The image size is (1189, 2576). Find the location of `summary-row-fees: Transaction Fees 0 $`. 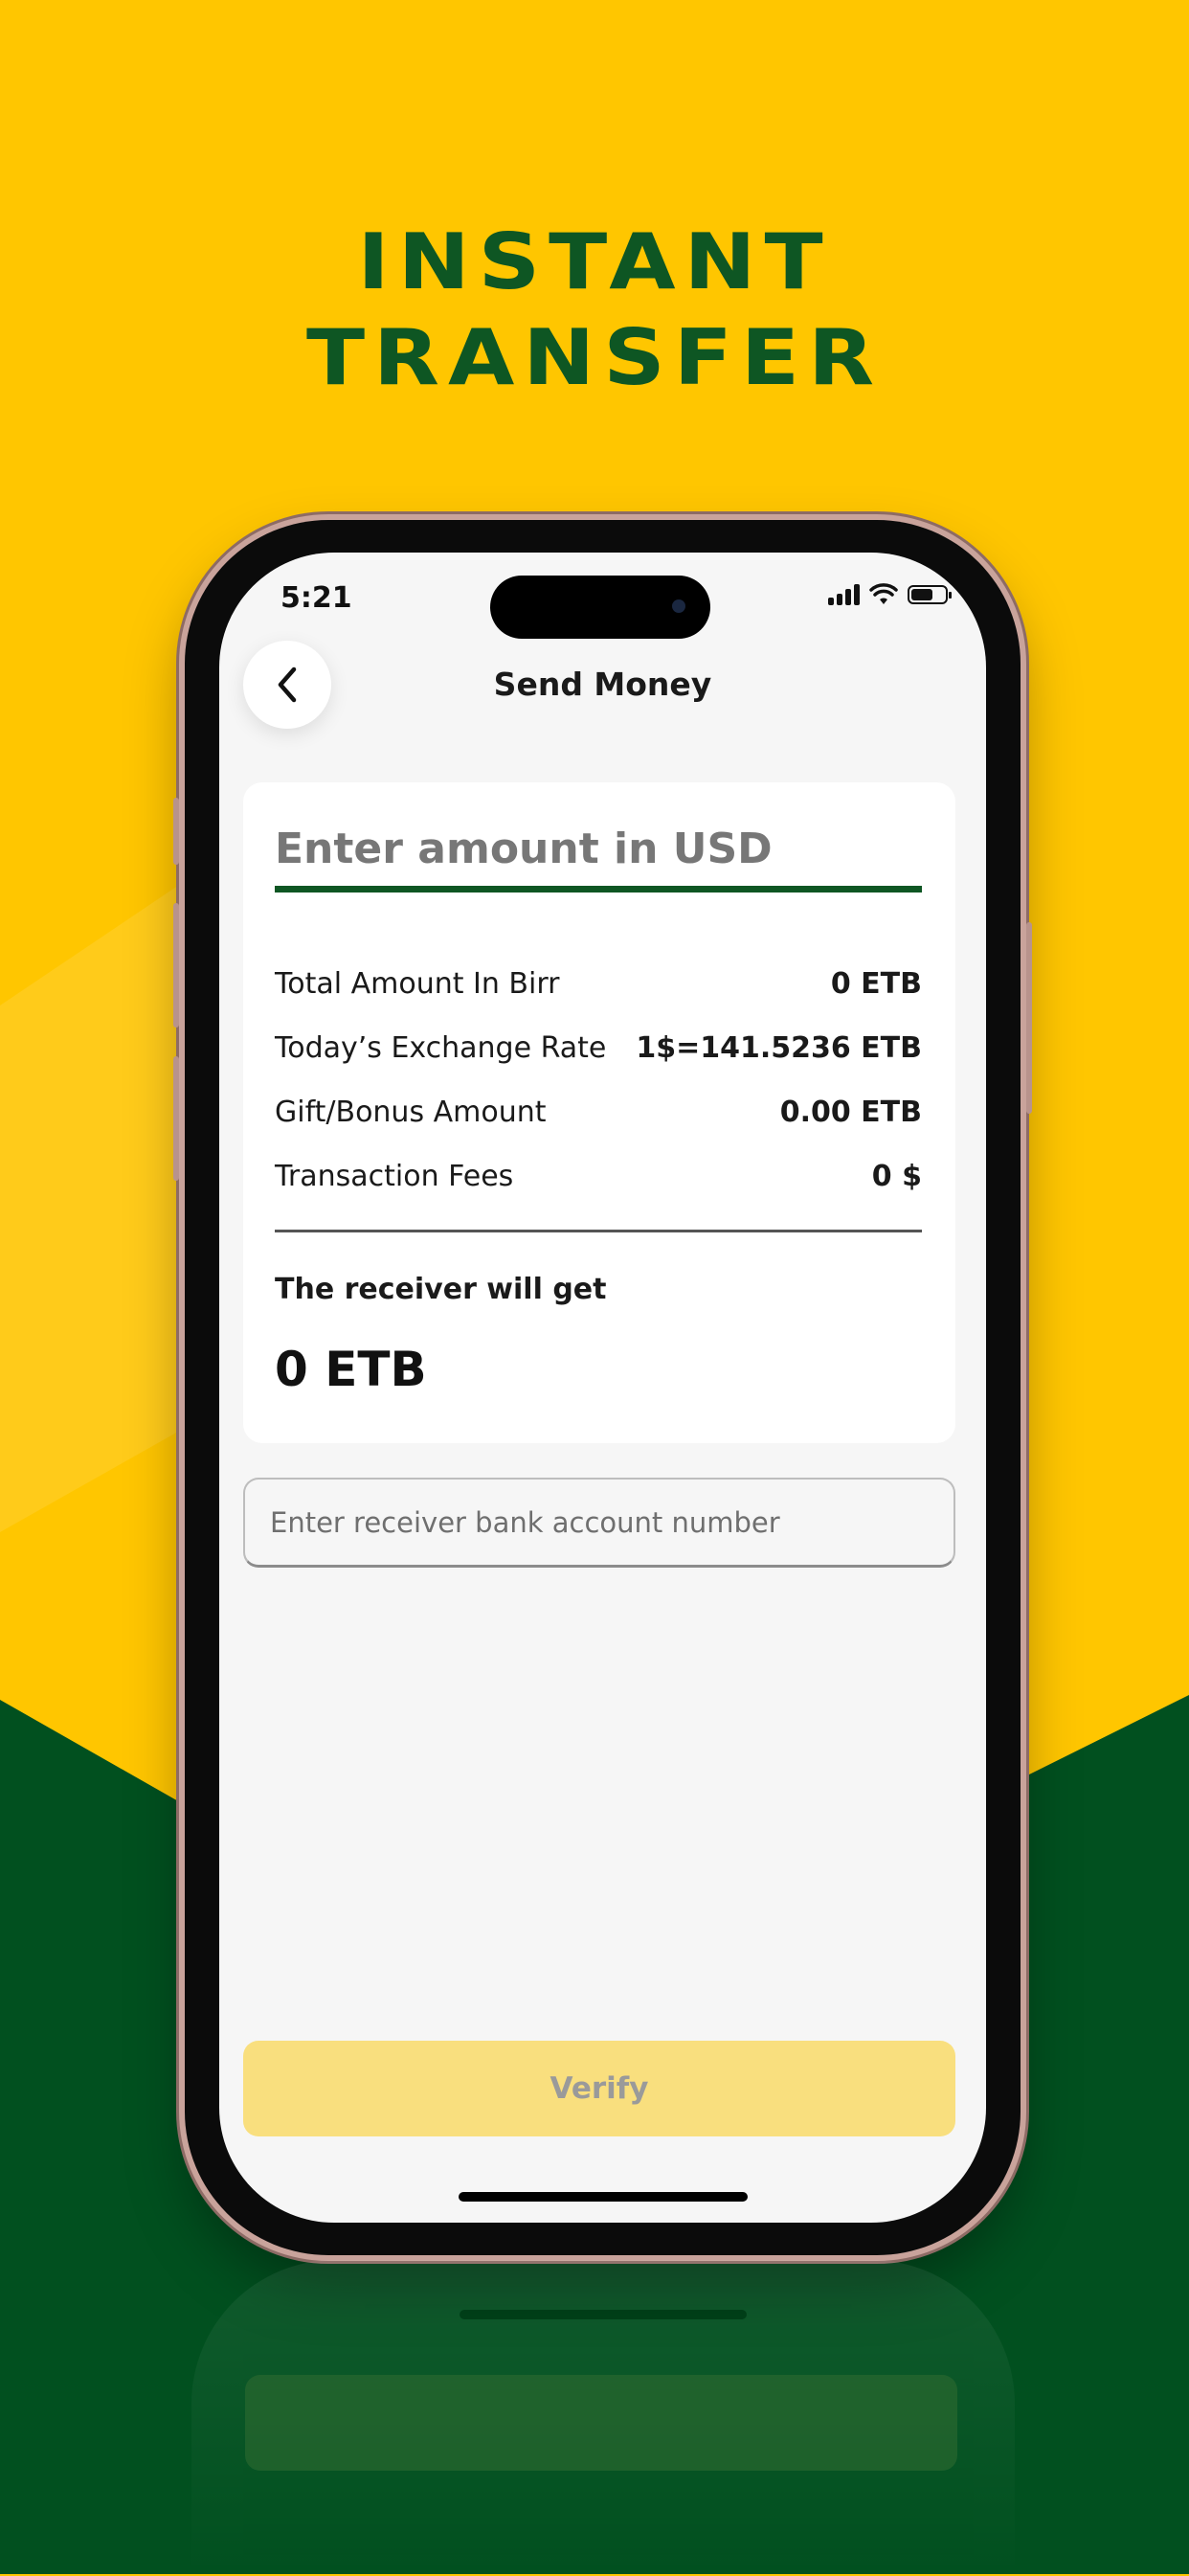

summary-row-fees: Transaction Fees 0 $ is located at coordinates (598, 1176).